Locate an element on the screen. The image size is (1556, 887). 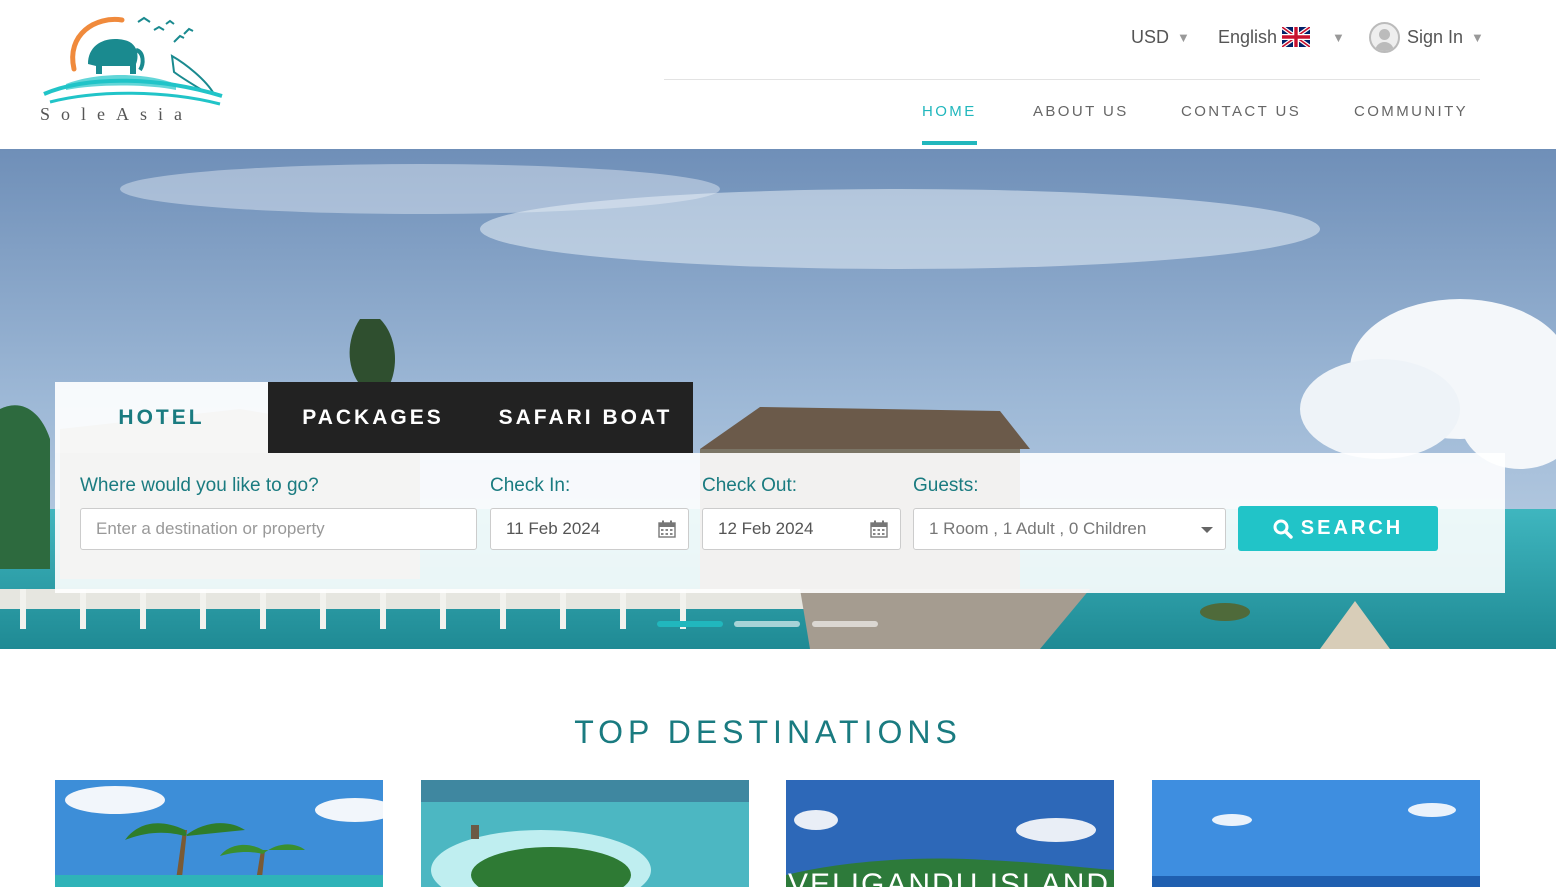
dropdown-arrow-icon is located at coordinates (1207, 530).